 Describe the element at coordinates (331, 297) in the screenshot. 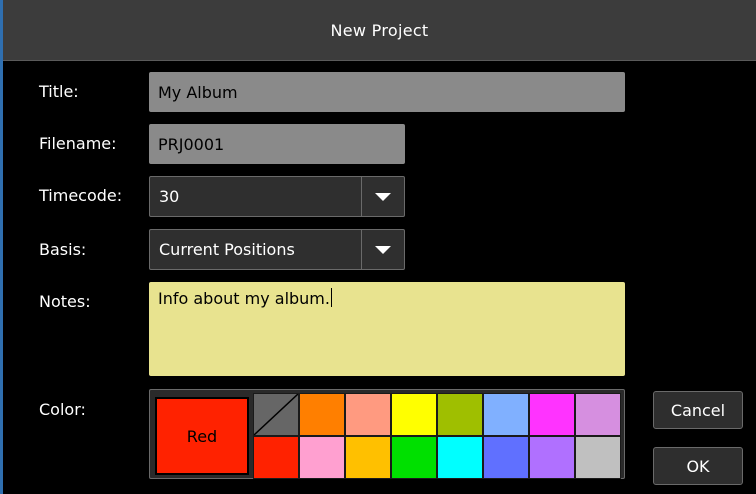

I see `text-caret` at that location.